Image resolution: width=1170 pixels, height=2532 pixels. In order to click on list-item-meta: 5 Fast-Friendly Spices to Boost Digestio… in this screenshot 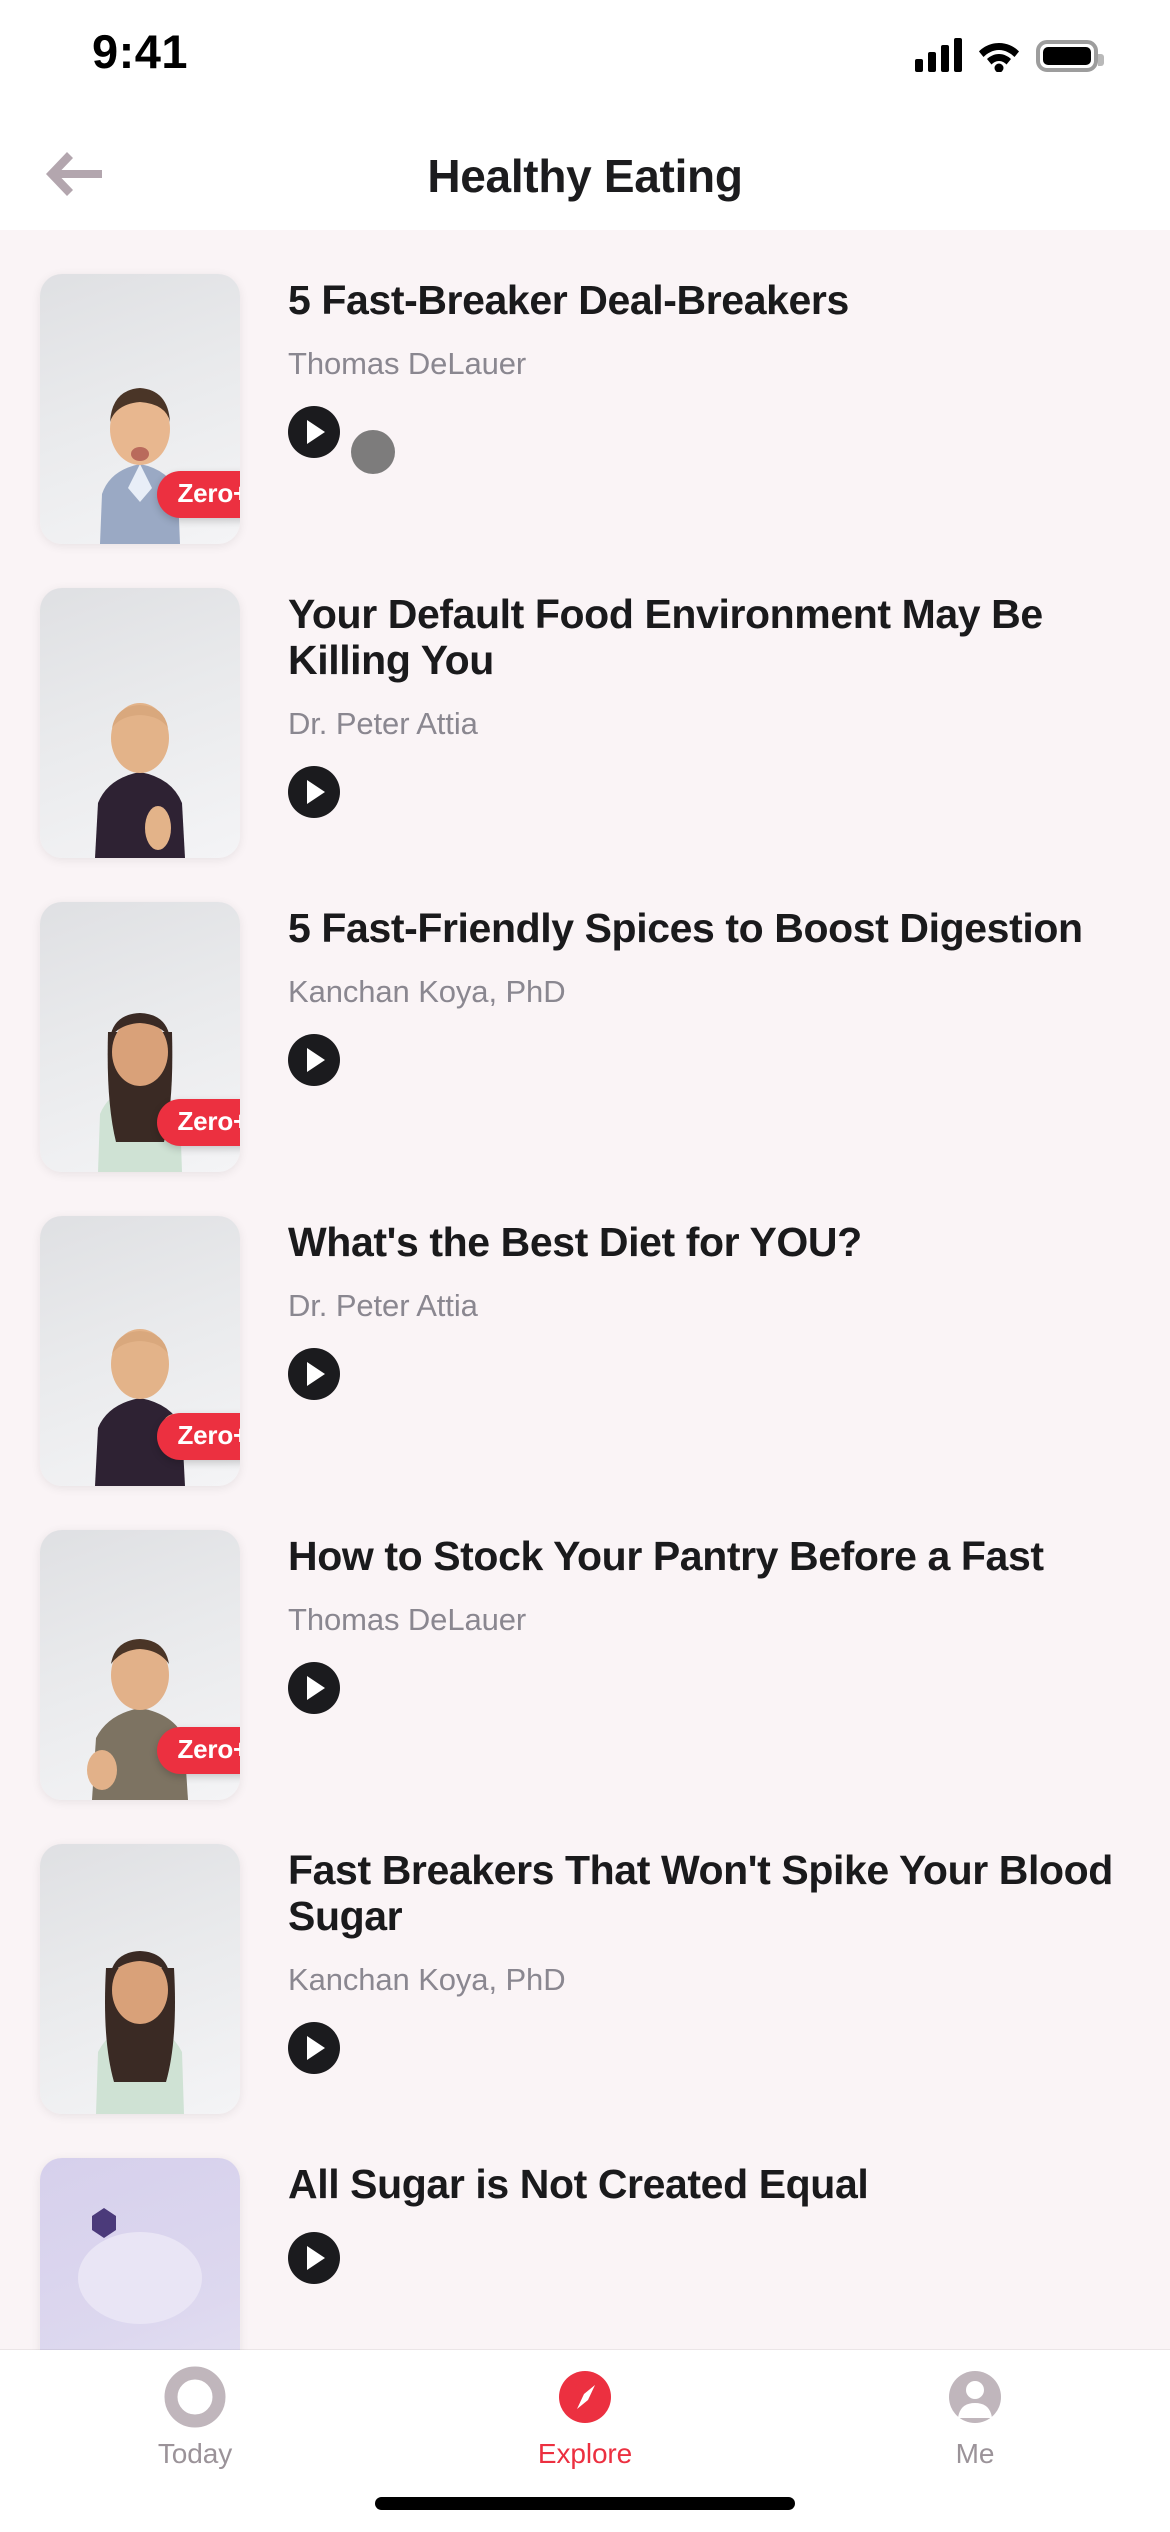, I will do `click(705, 994)`.